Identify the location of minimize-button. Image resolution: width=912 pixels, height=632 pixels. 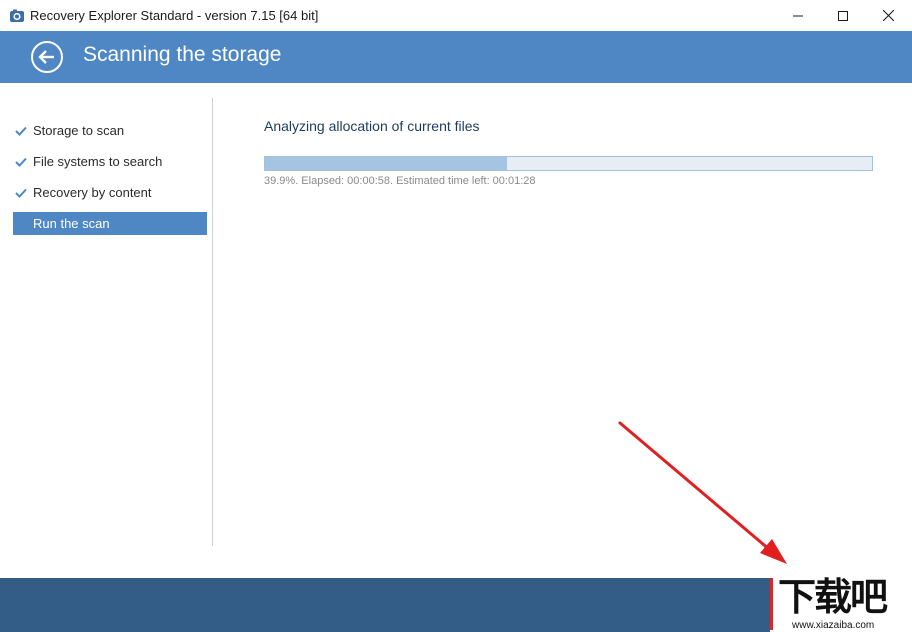
(798, 15).